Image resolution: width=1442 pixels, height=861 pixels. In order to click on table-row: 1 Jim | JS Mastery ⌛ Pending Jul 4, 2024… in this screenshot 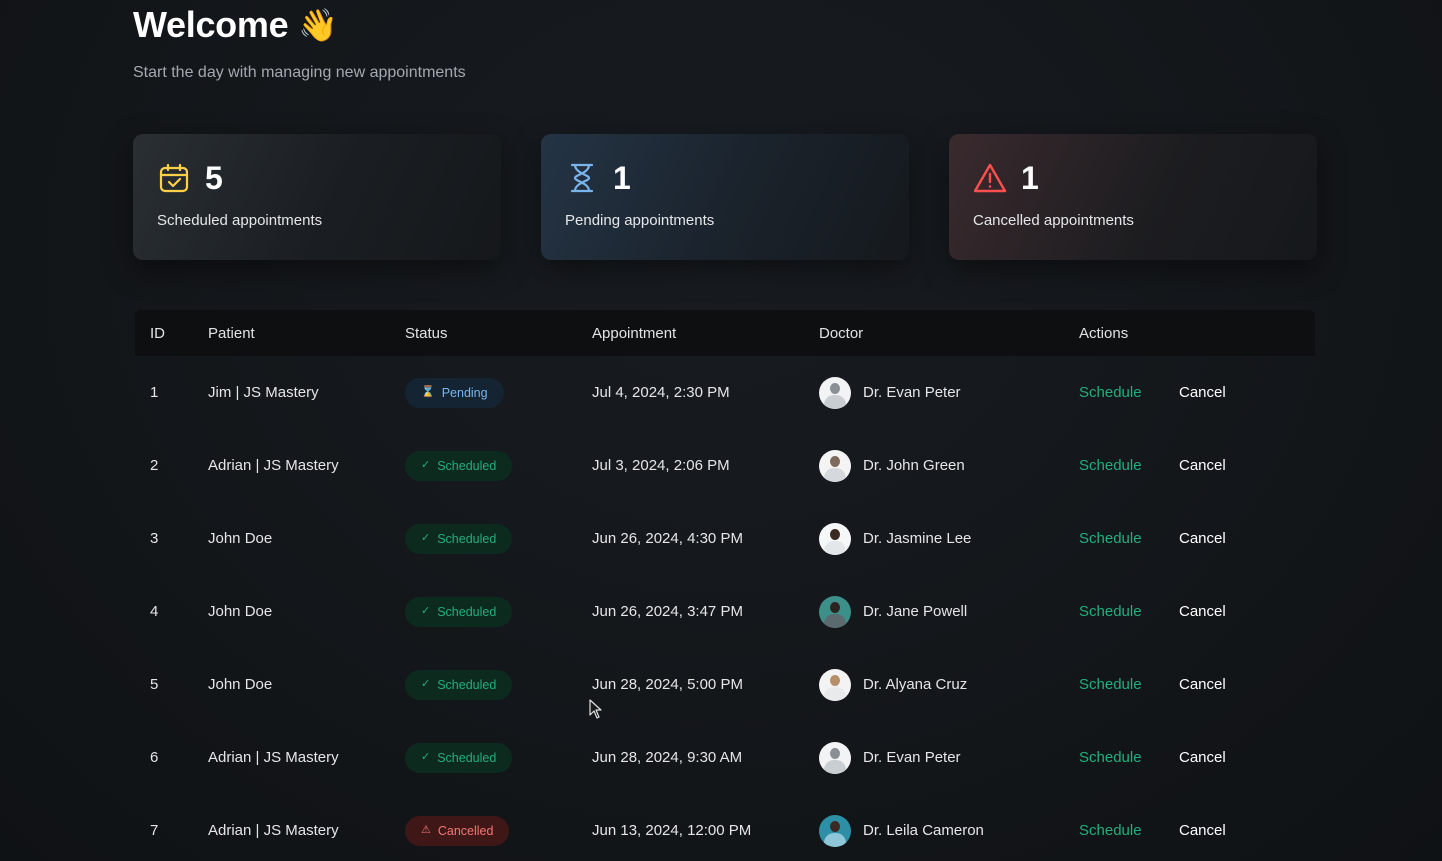, I will do `click(725, 392)`.